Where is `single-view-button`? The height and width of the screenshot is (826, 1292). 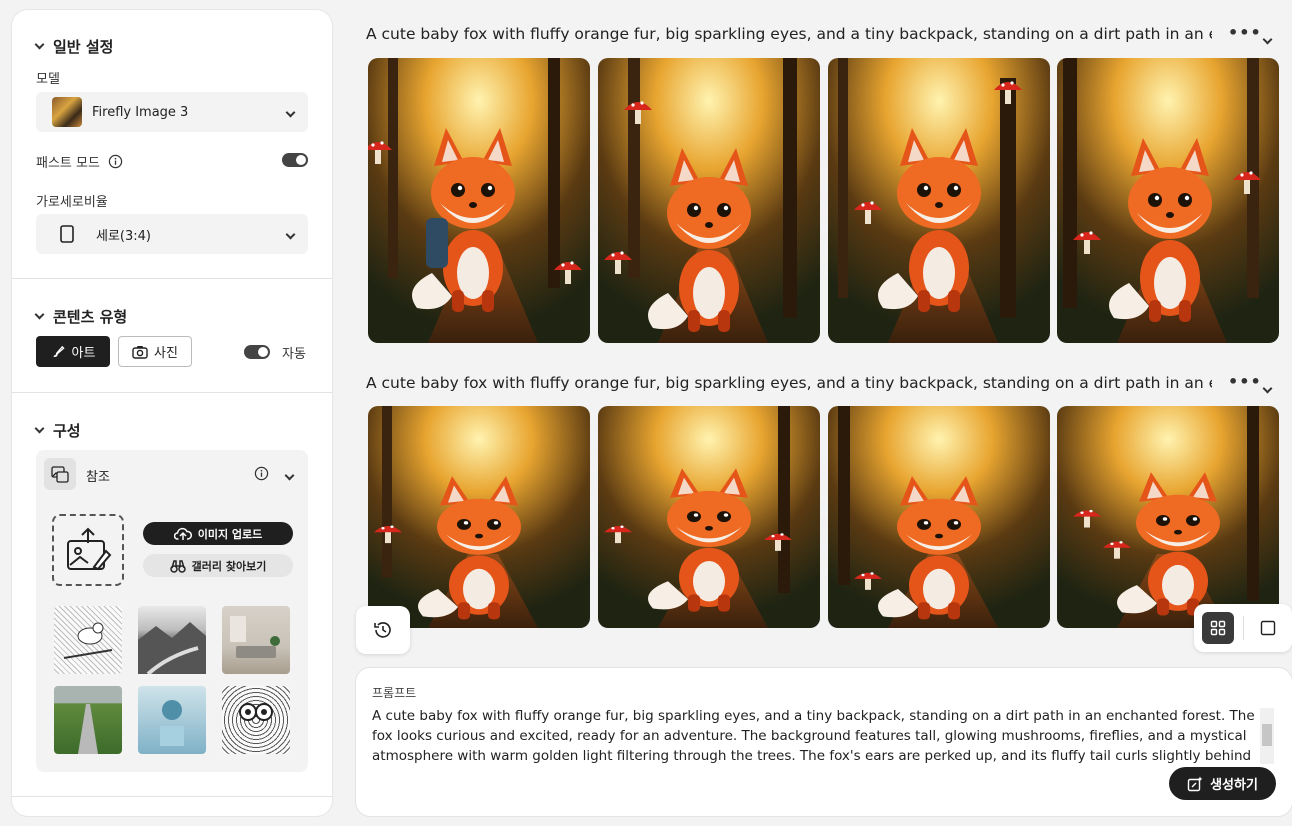
single-view-button is located at coordinates (1268, 628).